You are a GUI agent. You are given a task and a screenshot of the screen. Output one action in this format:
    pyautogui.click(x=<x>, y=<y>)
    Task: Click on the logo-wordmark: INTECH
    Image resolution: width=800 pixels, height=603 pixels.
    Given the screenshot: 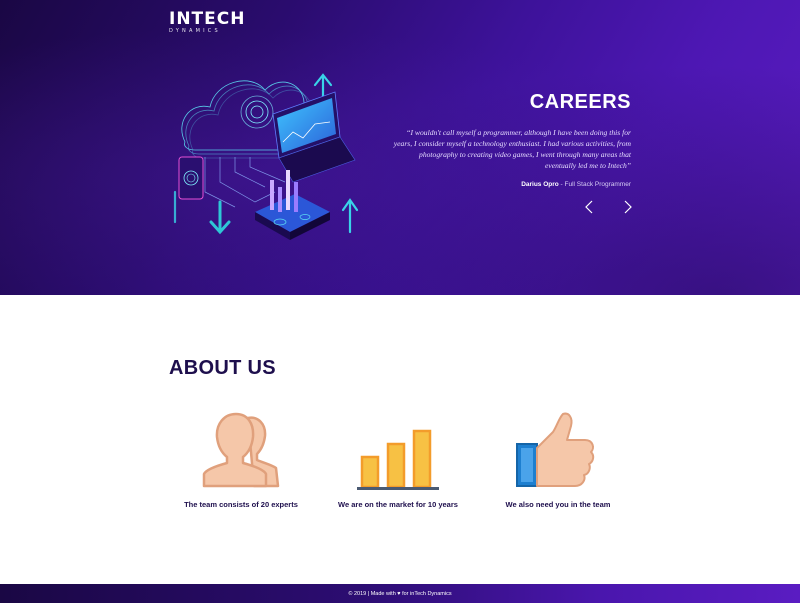 What is the action you would take?
    pyautogui.click(x=207, y=19)
    